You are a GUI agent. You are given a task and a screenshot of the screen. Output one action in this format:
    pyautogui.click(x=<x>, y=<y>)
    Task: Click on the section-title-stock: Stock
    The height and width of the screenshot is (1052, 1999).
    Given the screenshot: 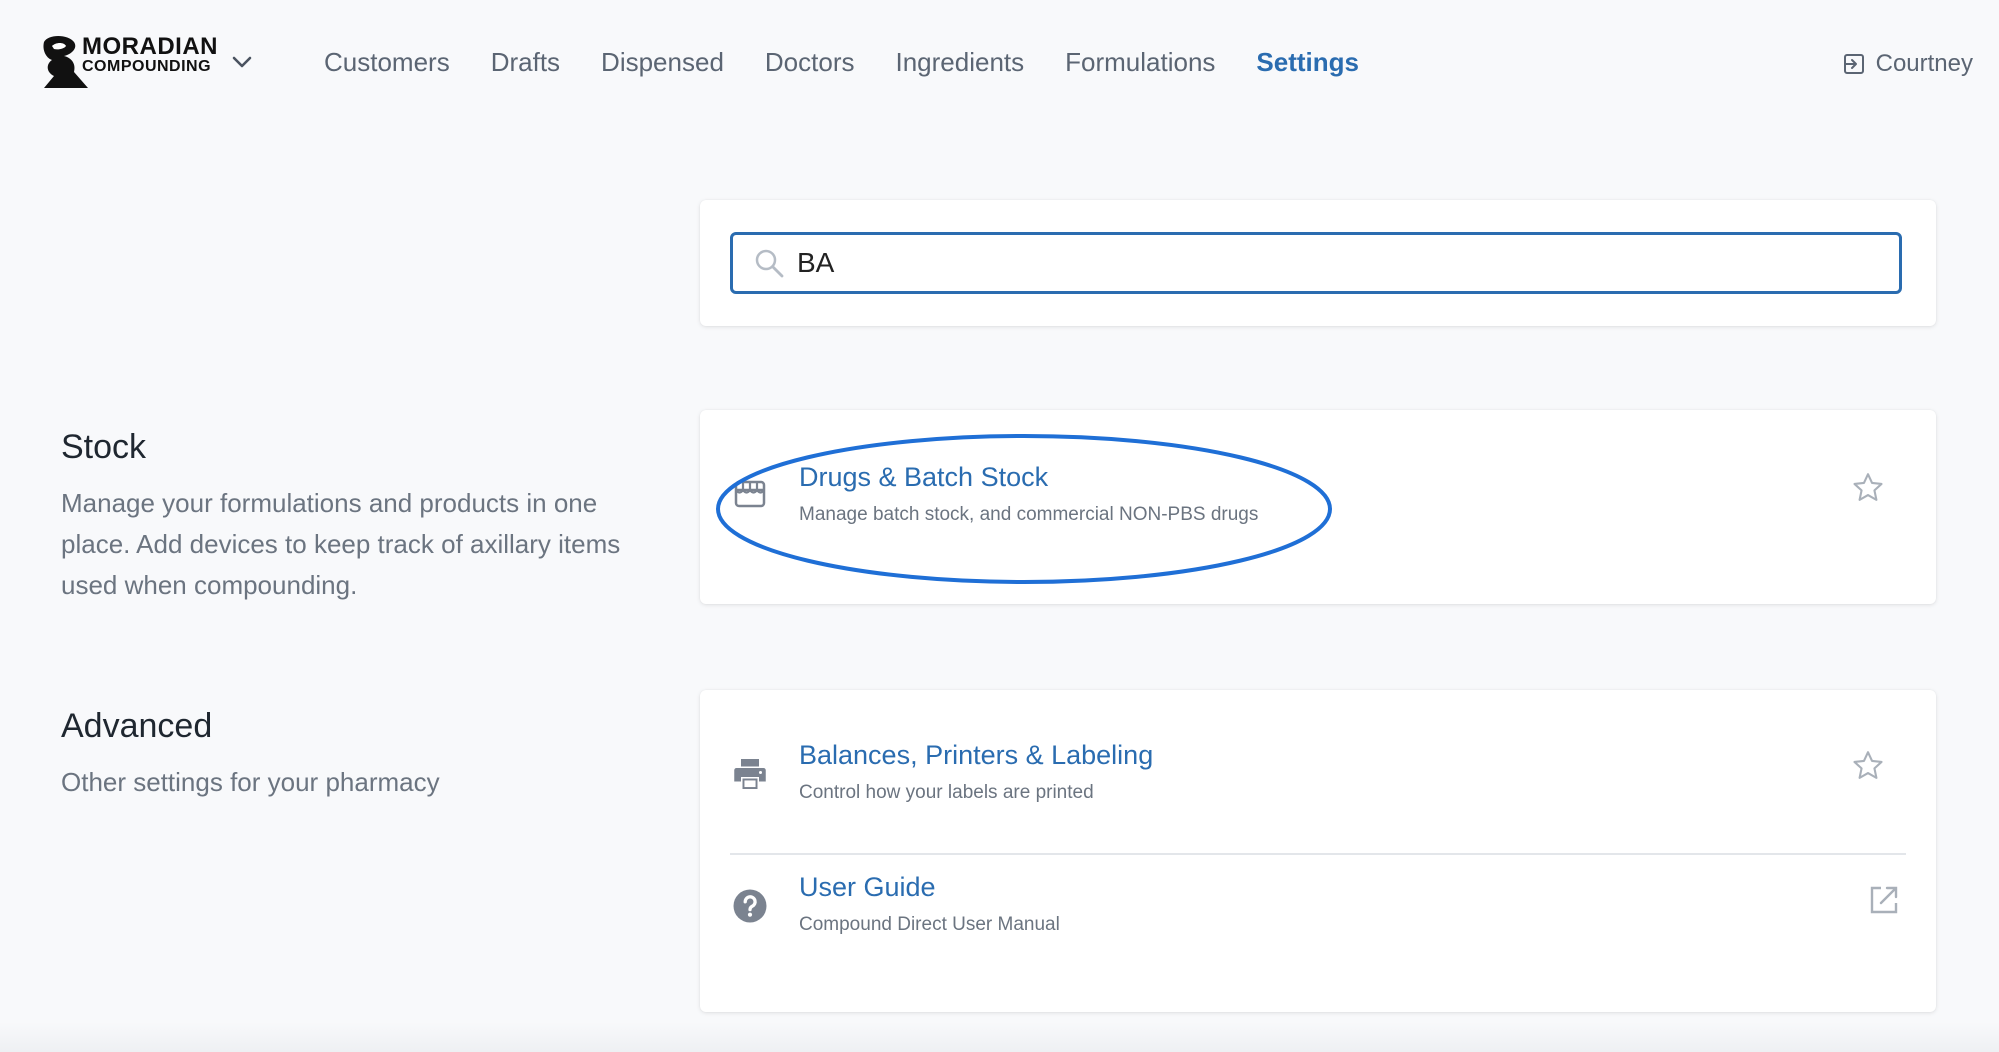 What is the action you would take?
    pyautogui.click(x=104, y=447)
    